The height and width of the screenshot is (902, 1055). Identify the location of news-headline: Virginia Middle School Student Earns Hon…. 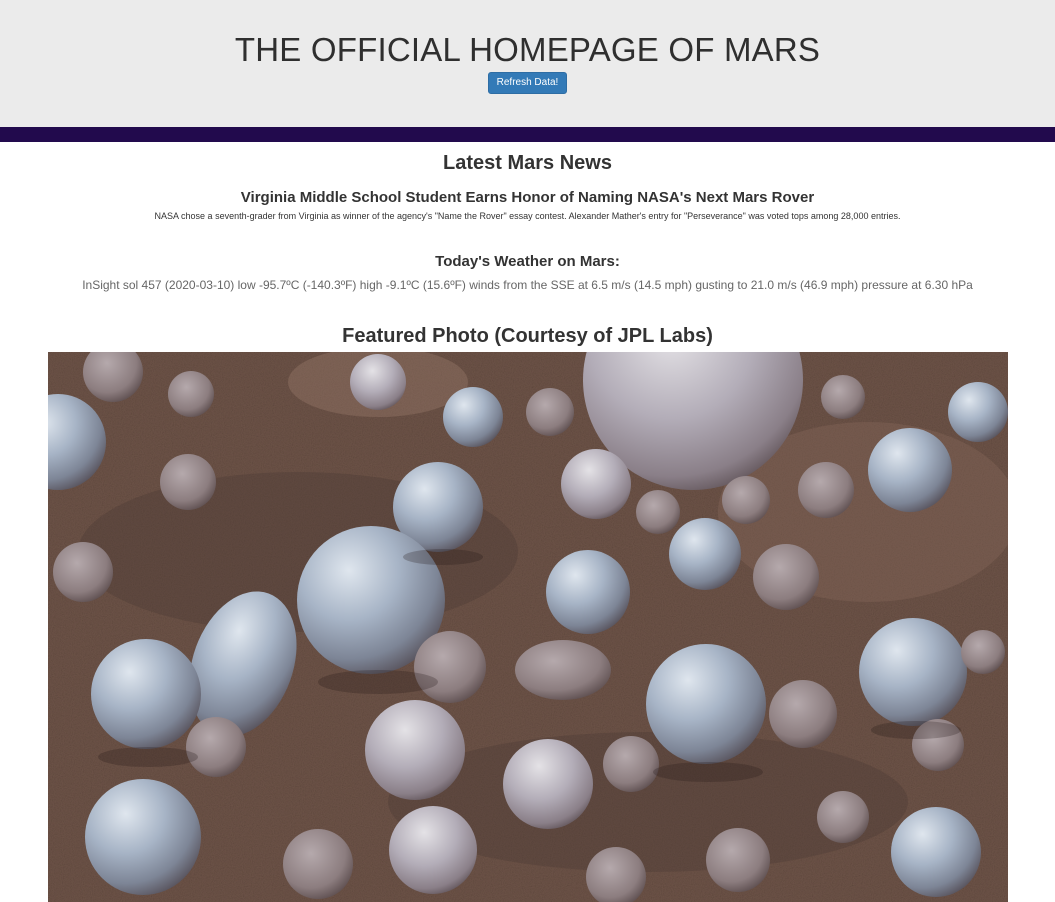
(527, 197).